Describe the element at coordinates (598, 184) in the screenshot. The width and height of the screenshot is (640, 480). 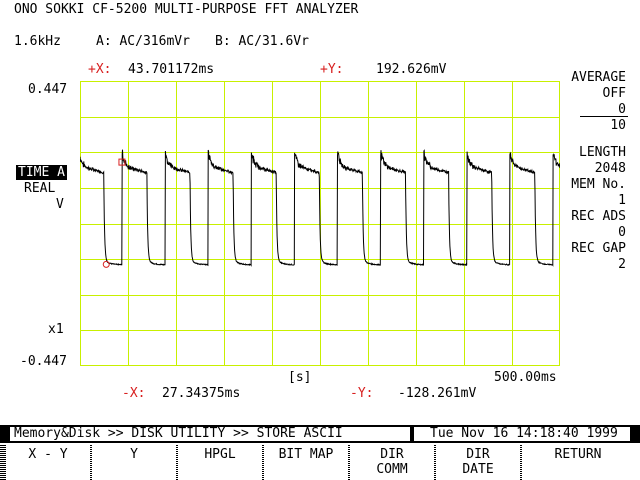
I see `mem-number-label: MEM No.` at that location.